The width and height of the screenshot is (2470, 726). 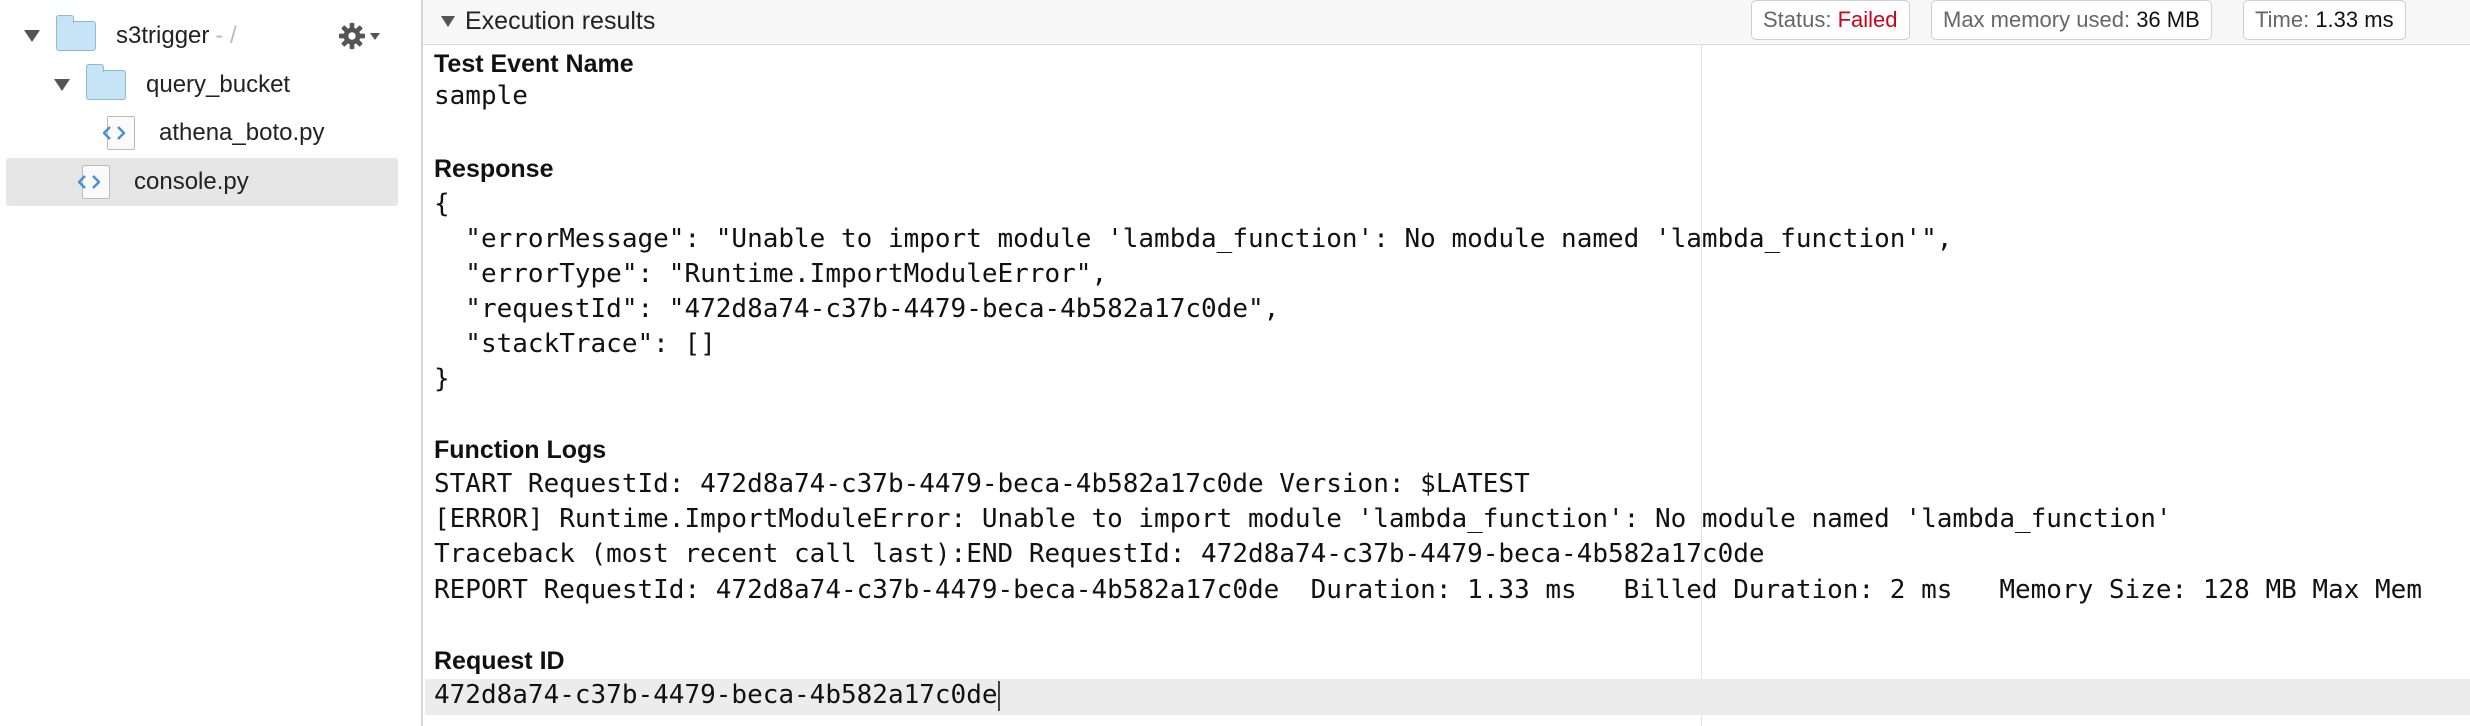 I want to click on response-line: }, so click(x=442, y=379).